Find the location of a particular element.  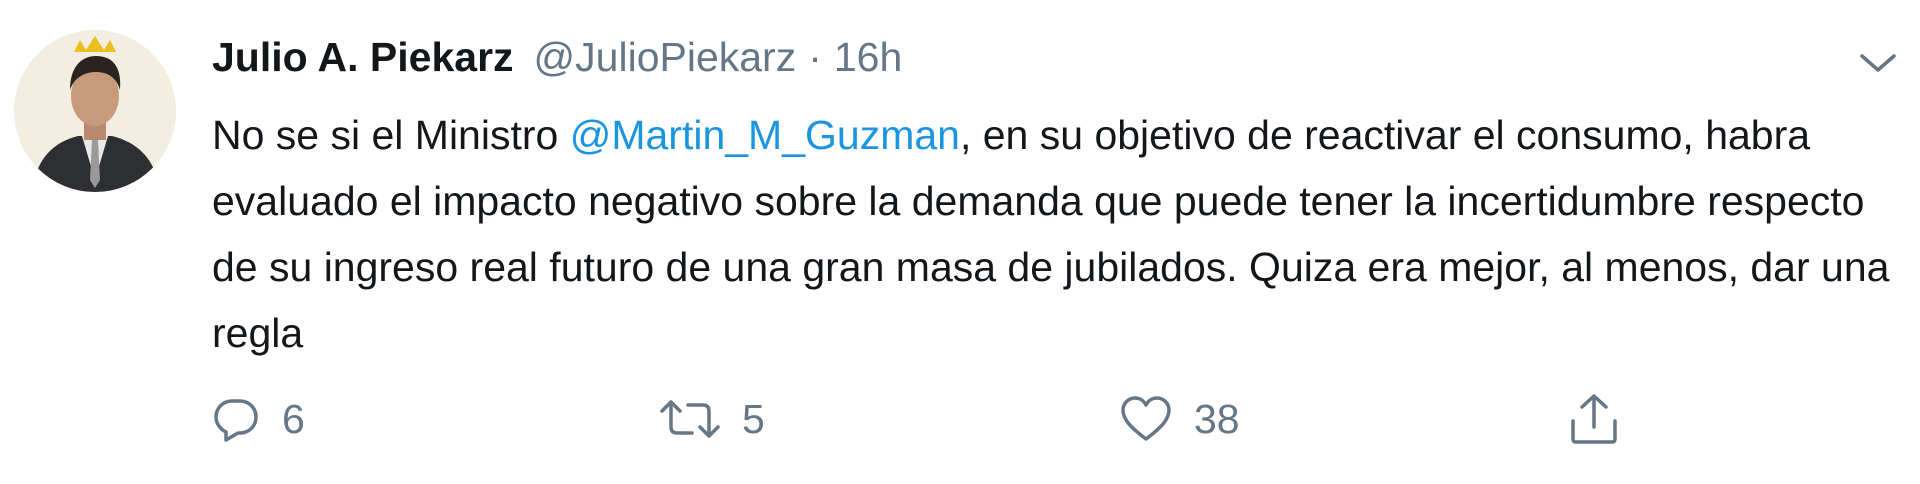

profile-photo-icon is located at coordinates (95, 111).